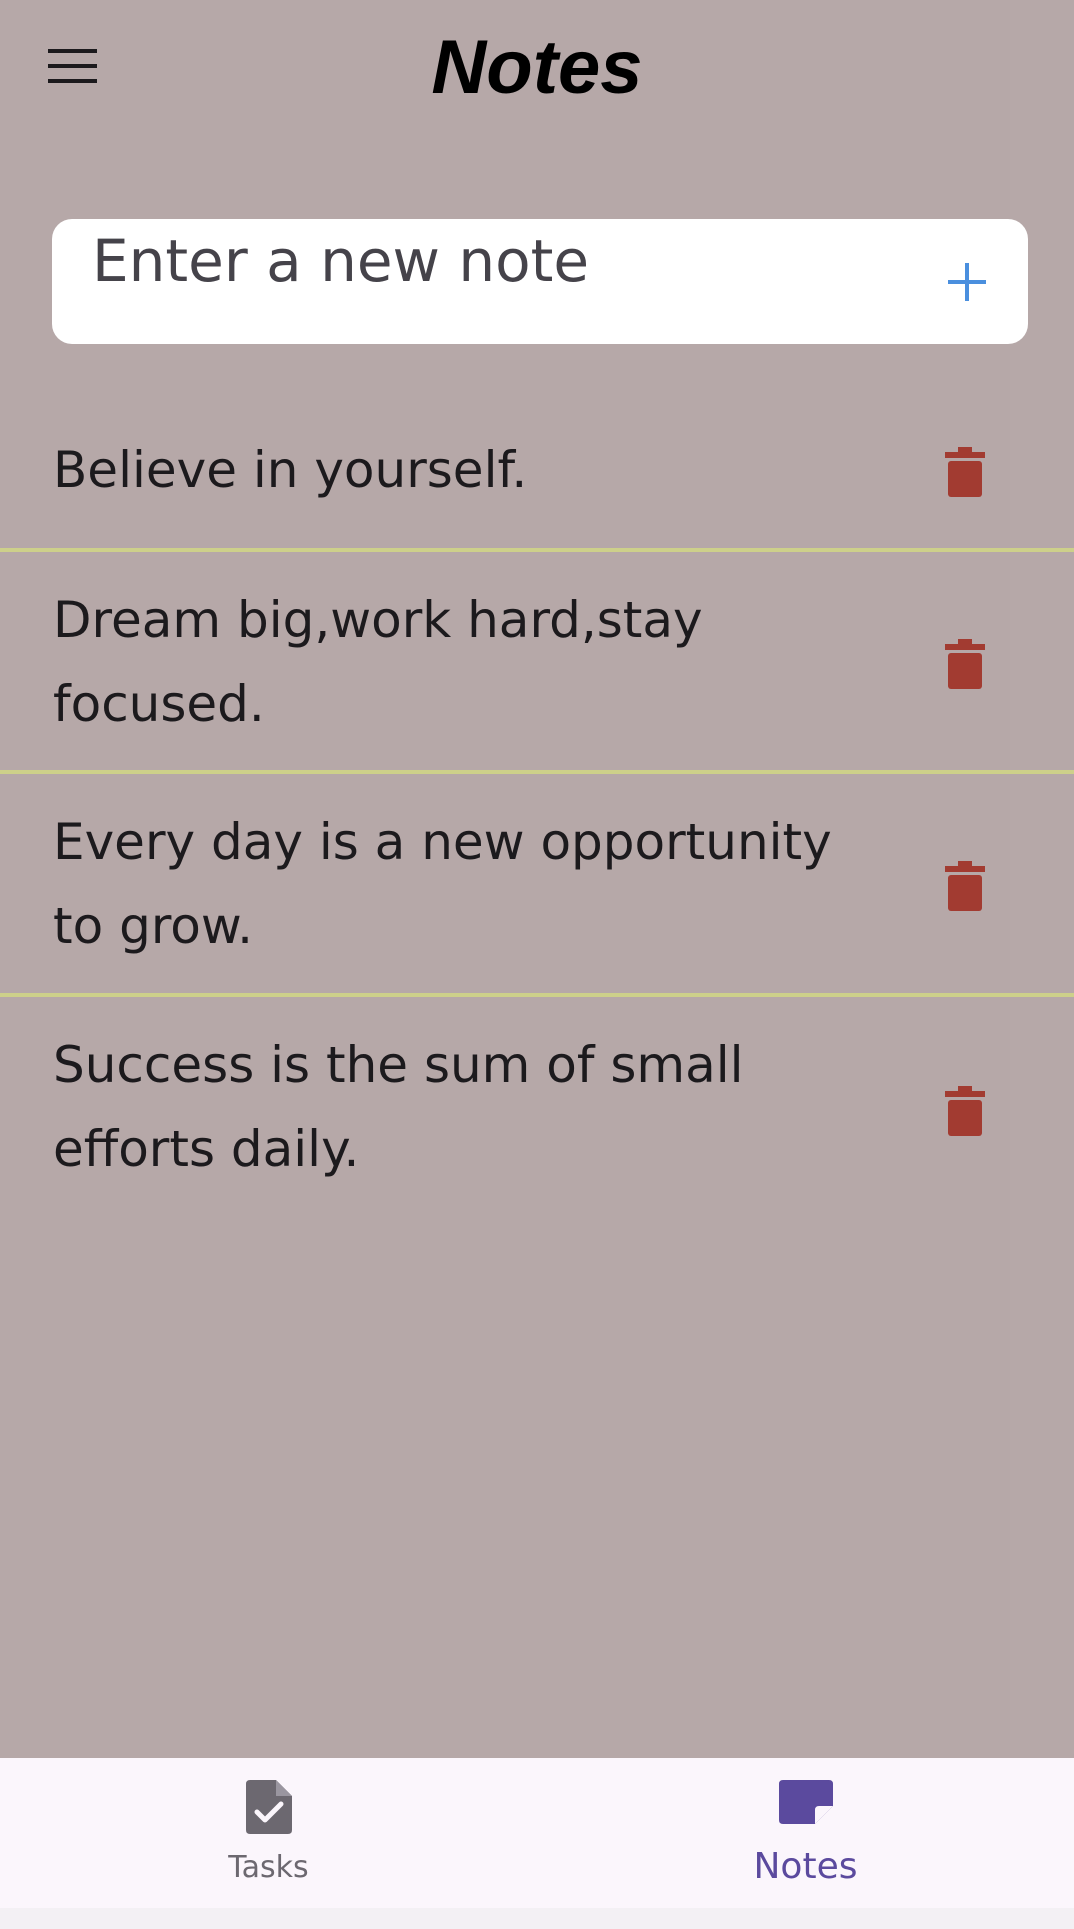 The image size is (1074, 1929). I want to click on nav-item-notes: Notes, so click(805, 1833).